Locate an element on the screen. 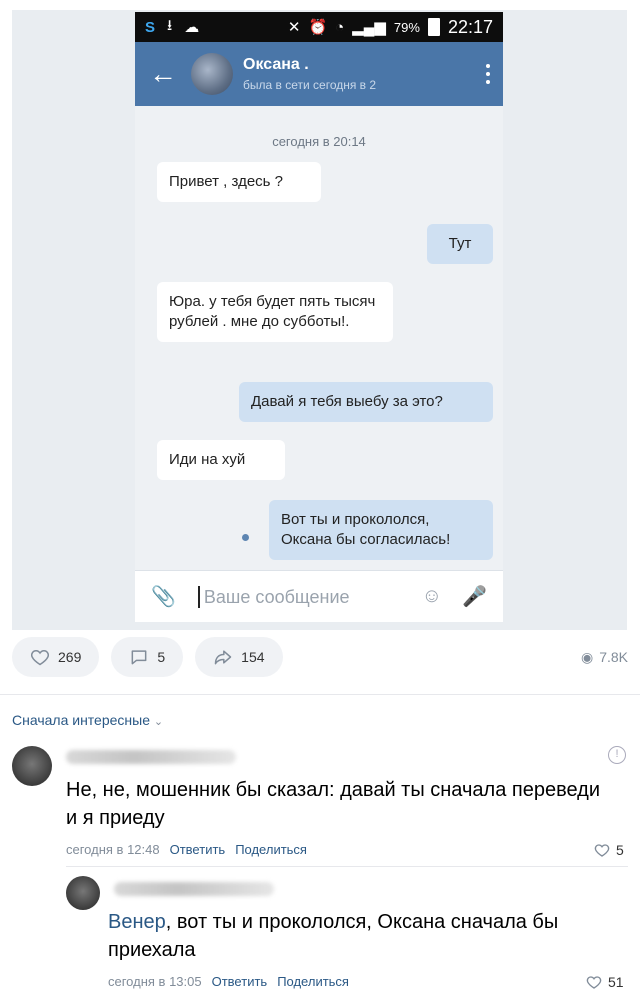  share-count: 154 is located at coordinates (253, 657).